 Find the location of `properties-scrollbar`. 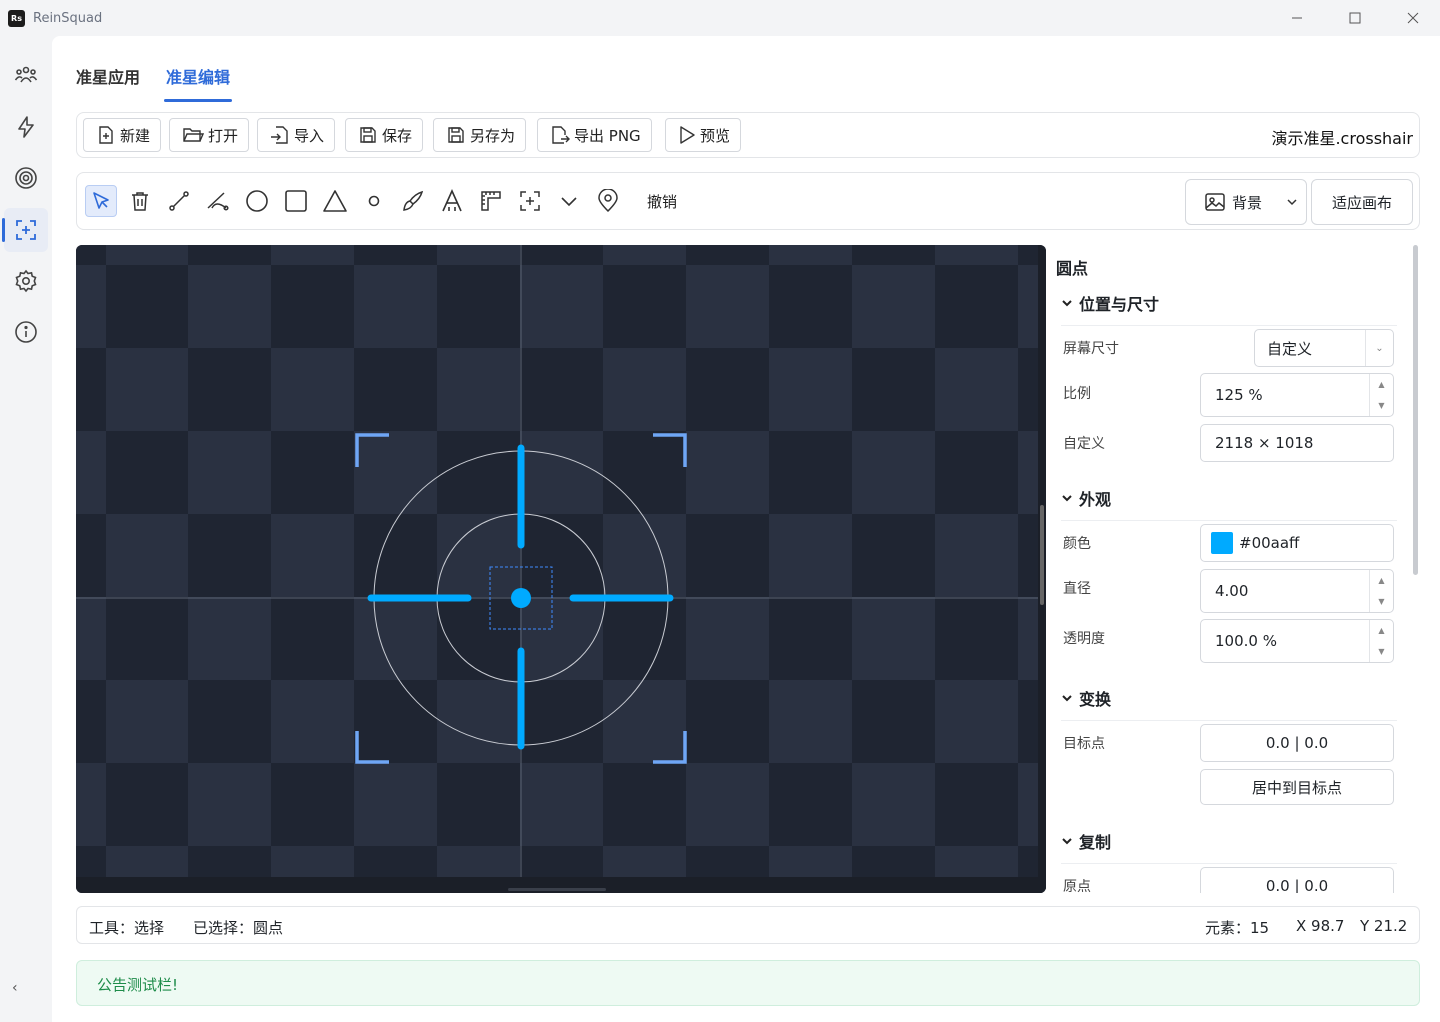

properties-scrollbar is located at coordinates (1415, 569).